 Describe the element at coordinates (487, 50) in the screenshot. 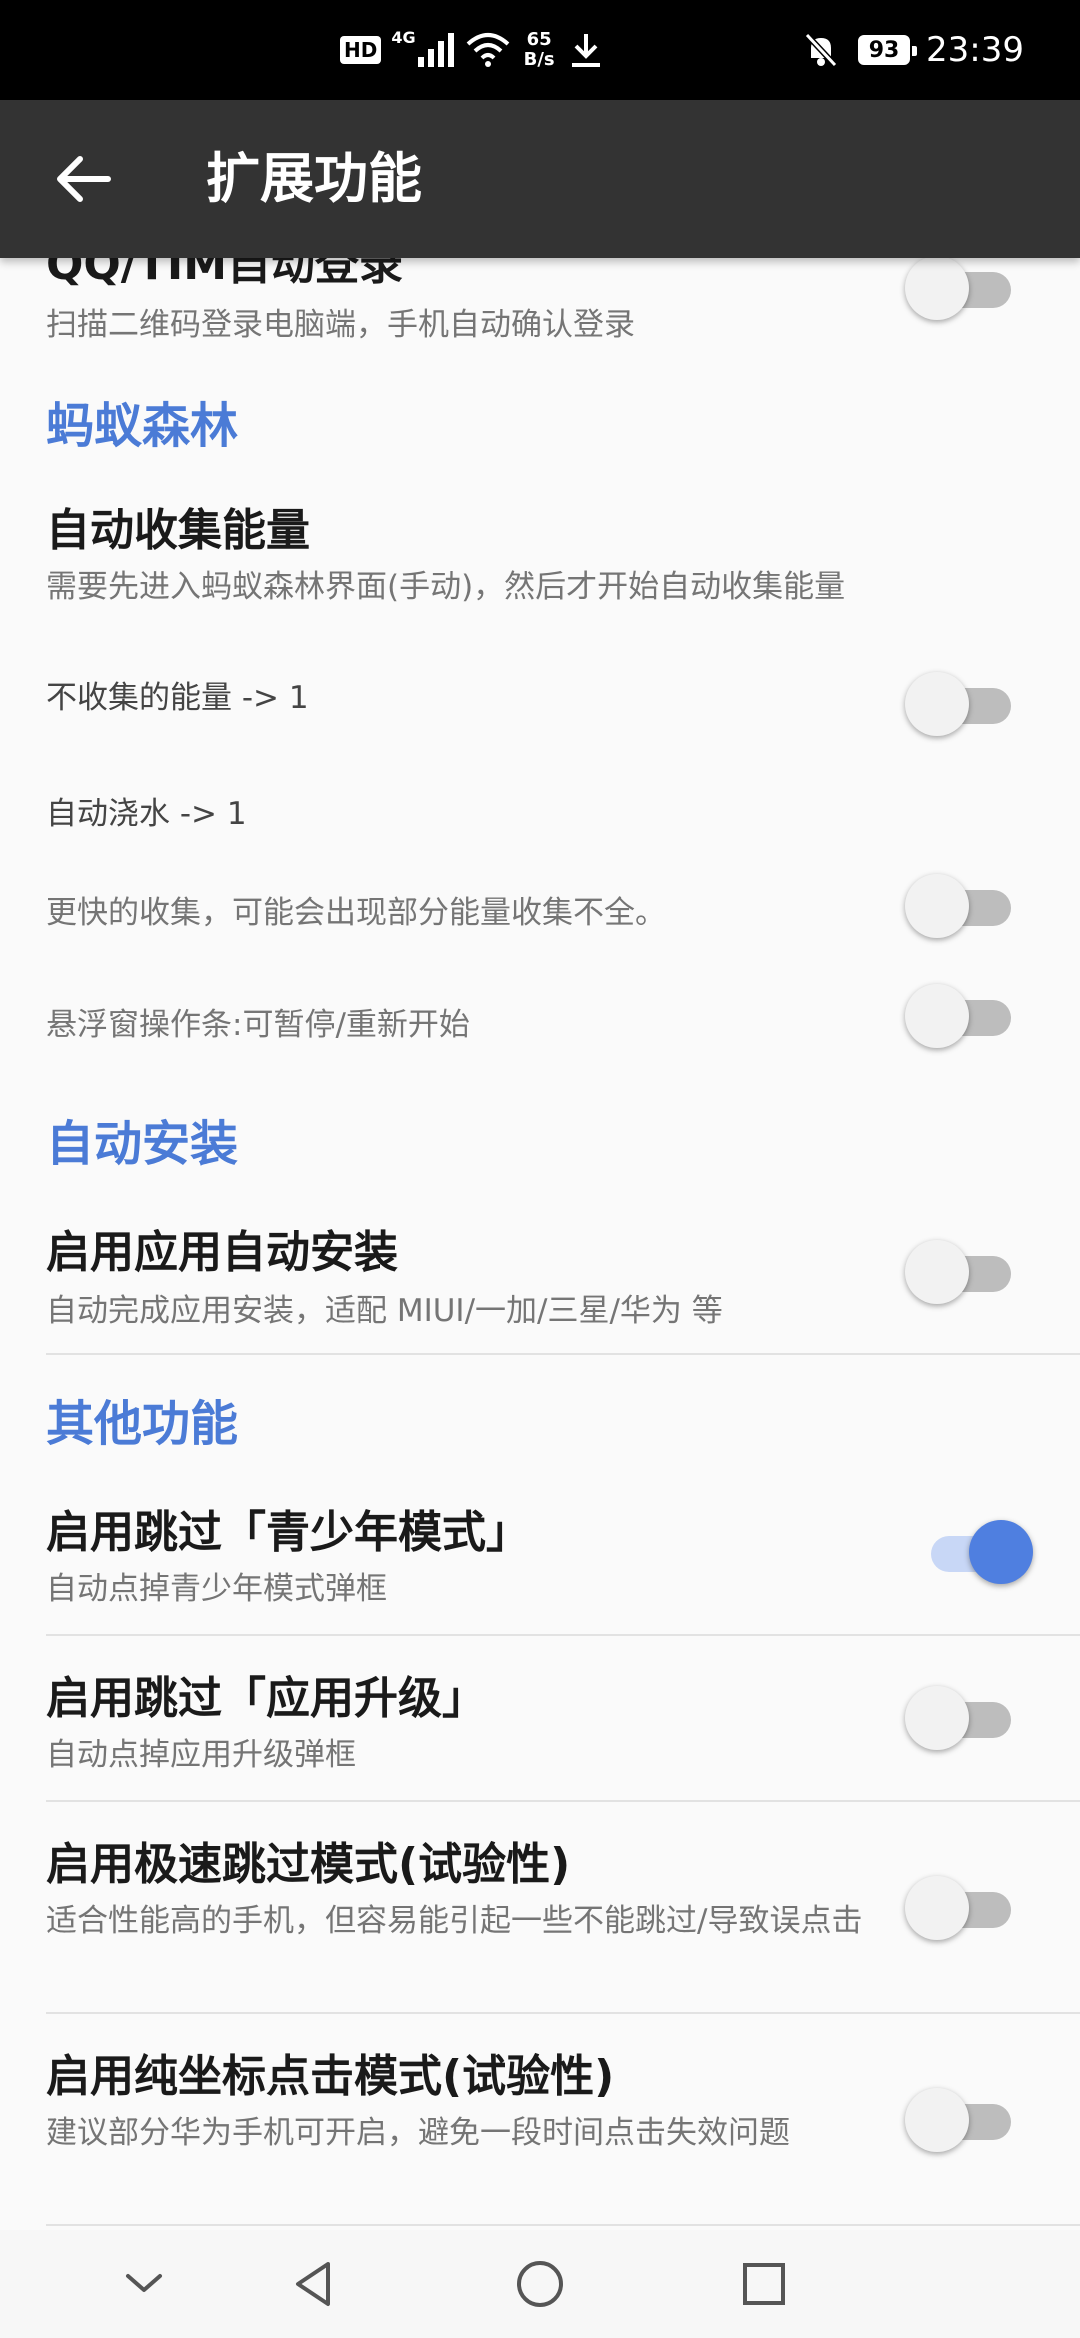

I see `wifi-icon` at that location.